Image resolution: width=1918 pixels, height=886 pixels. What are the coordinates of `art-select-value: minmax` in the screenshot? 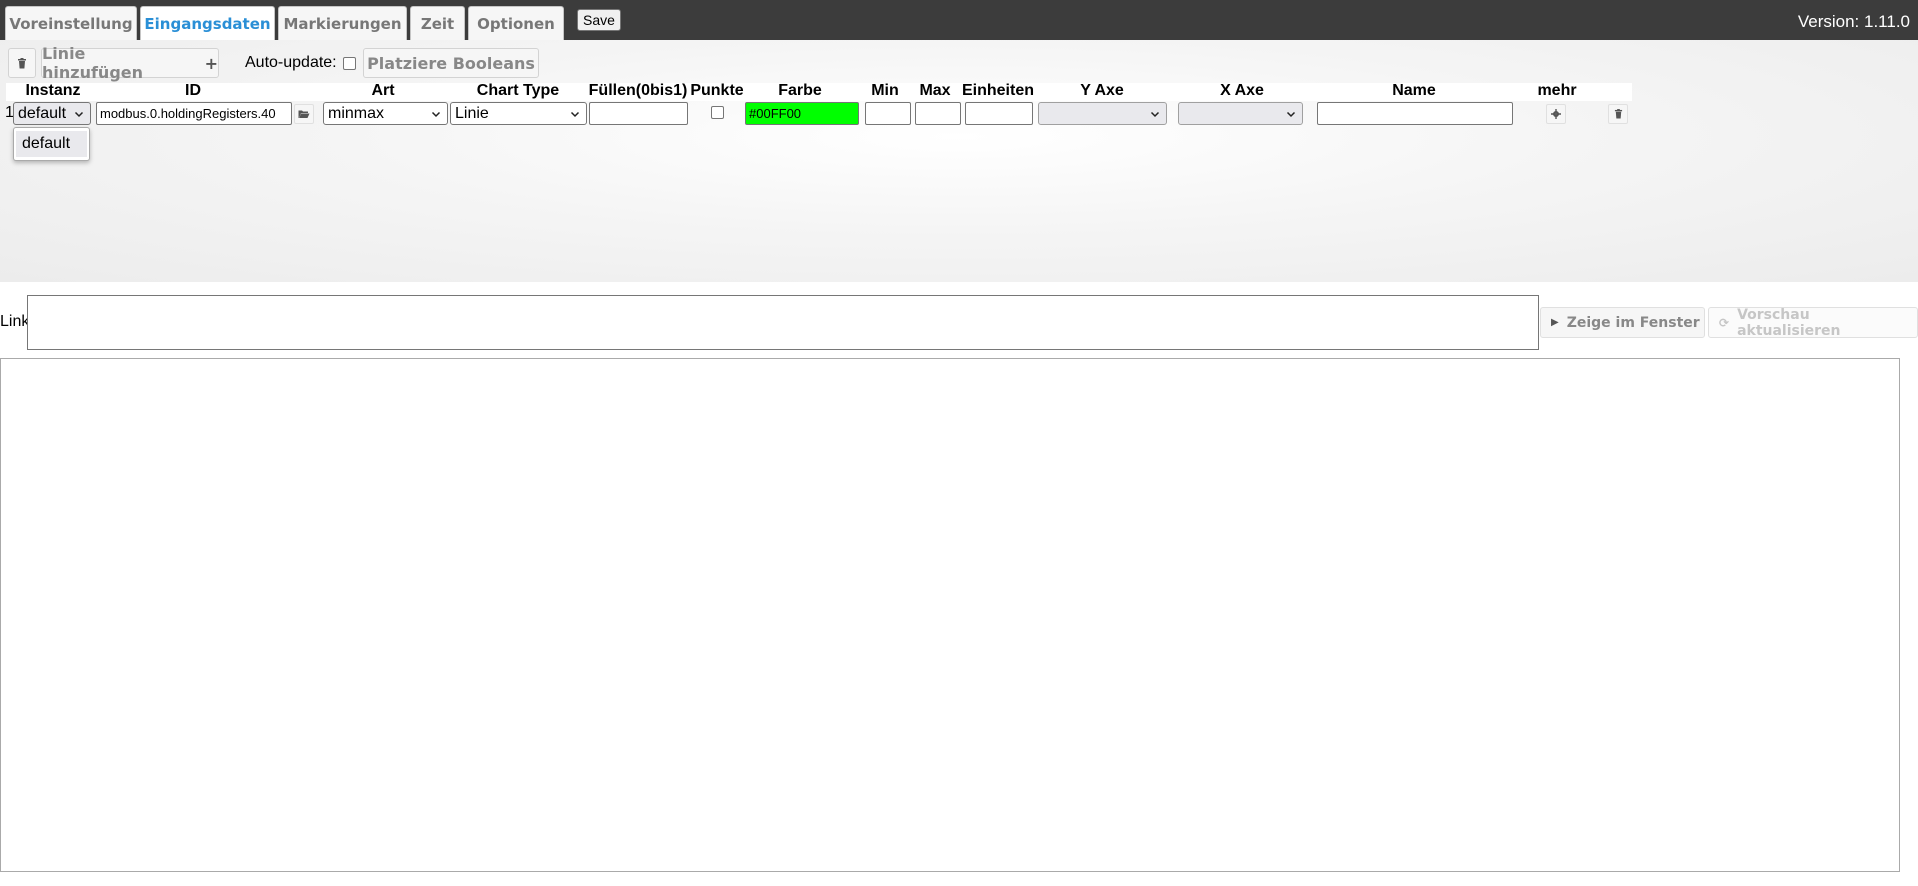 It's located at (356, 113).